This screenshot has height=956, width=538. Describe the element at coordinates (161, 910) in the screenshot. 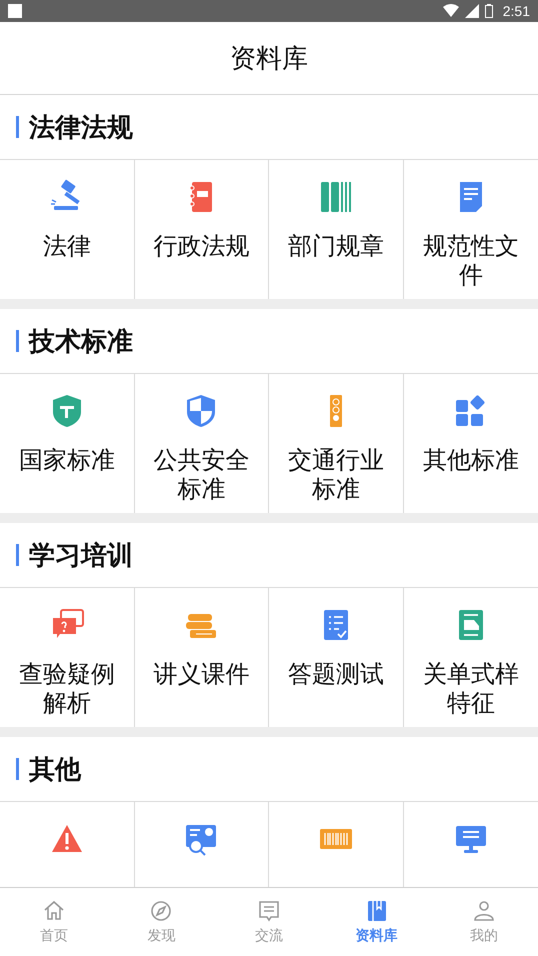

I see `compass-icon` at that location.